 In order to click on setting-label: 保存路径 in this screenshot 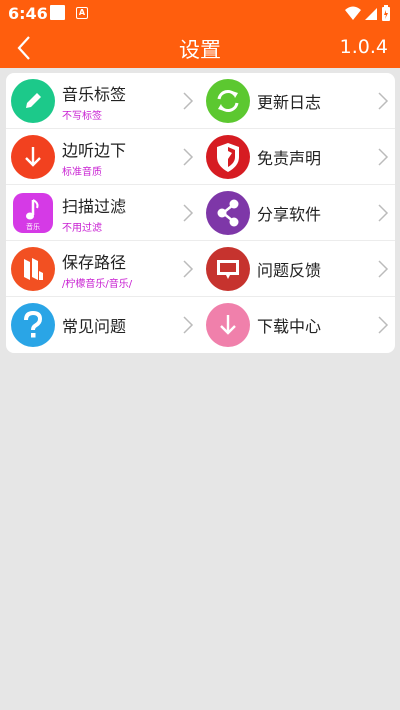, I will do `click(94, 262)`.